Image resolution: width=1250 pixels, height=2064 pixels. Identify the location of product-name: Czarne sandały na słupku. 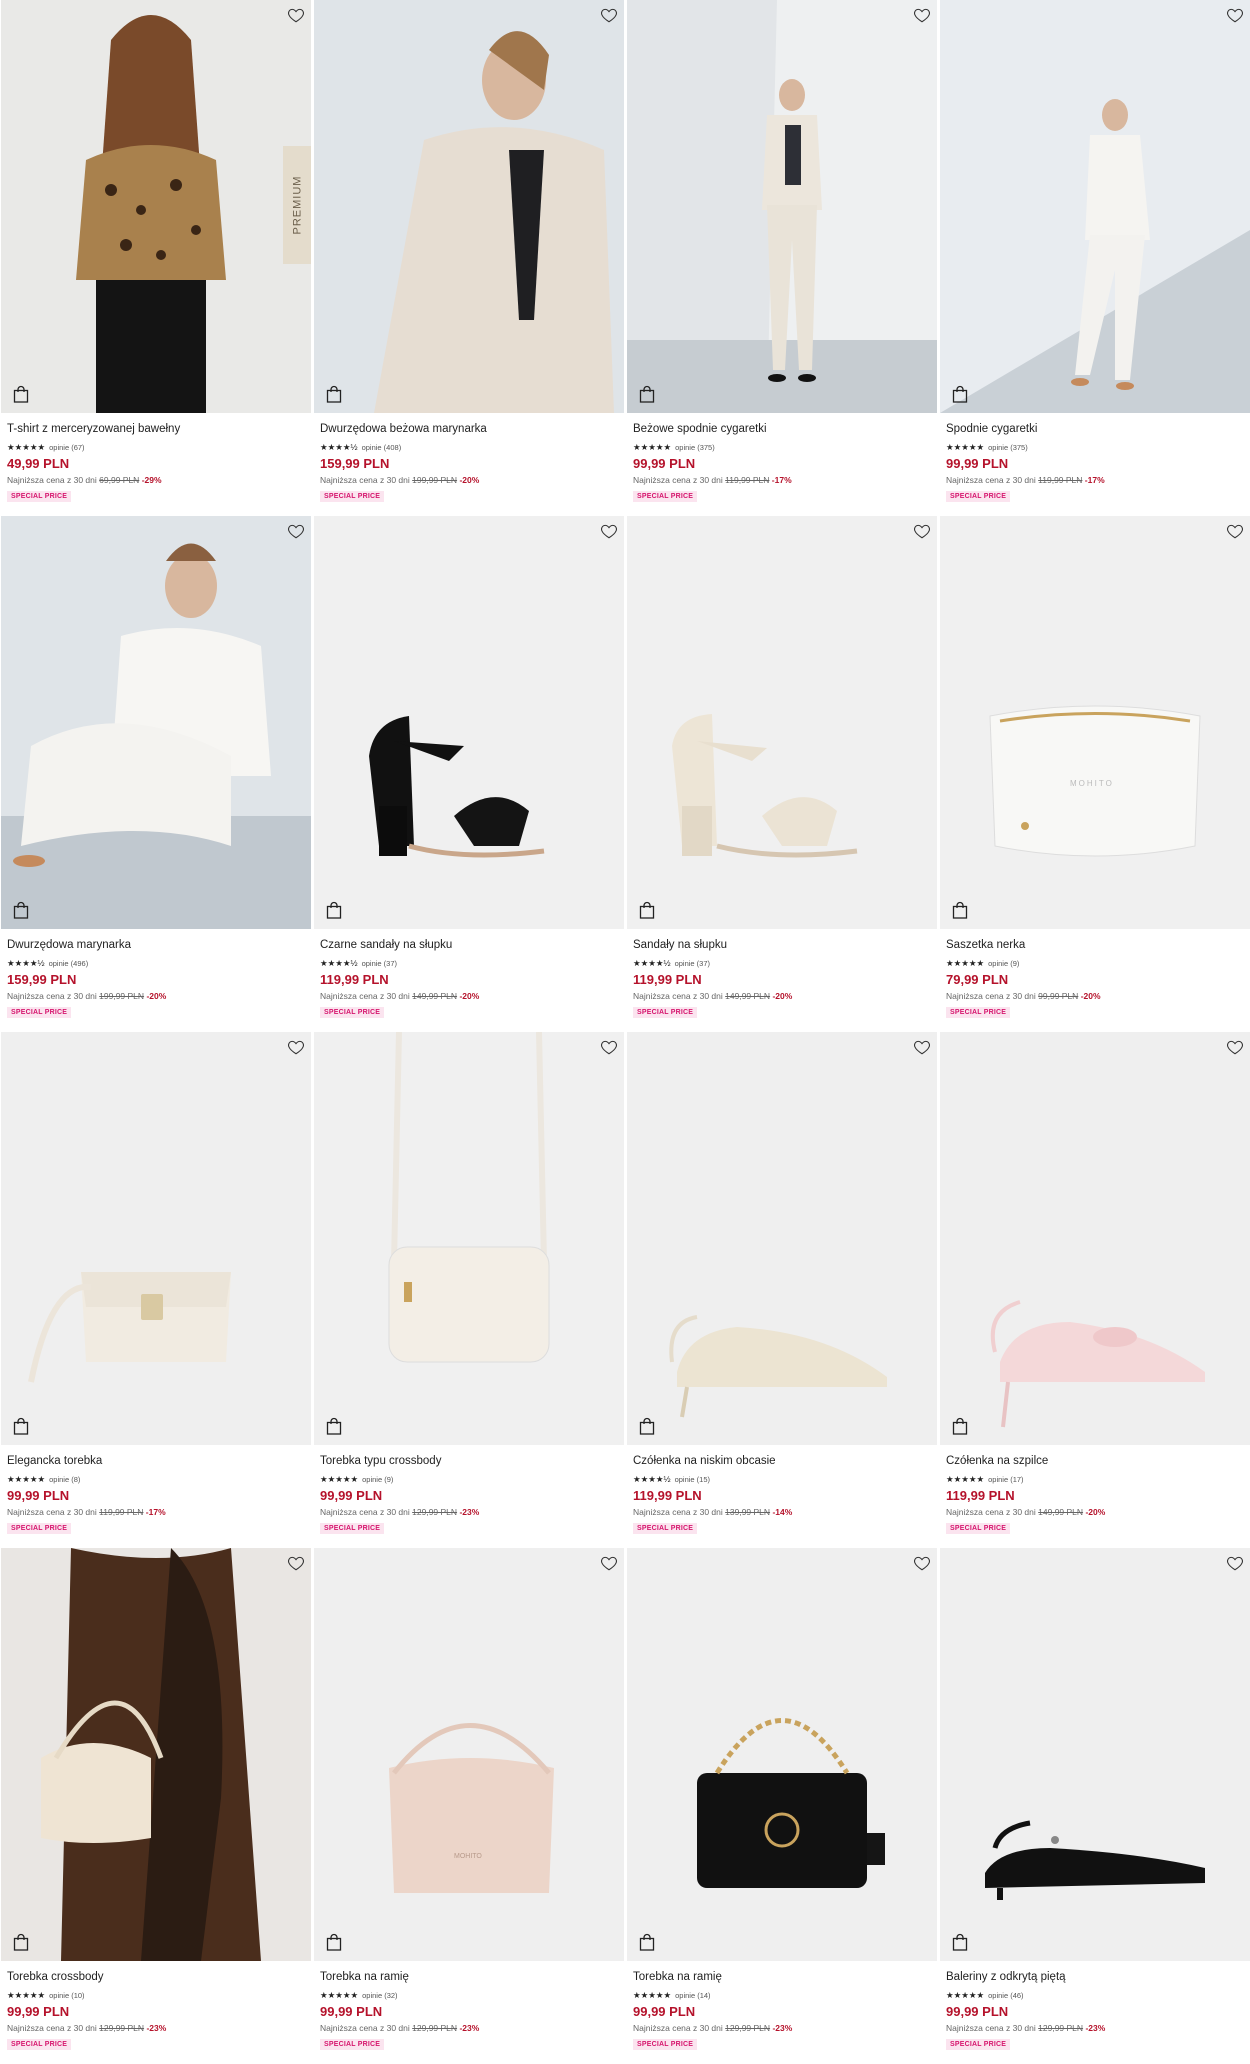
(469, 947).